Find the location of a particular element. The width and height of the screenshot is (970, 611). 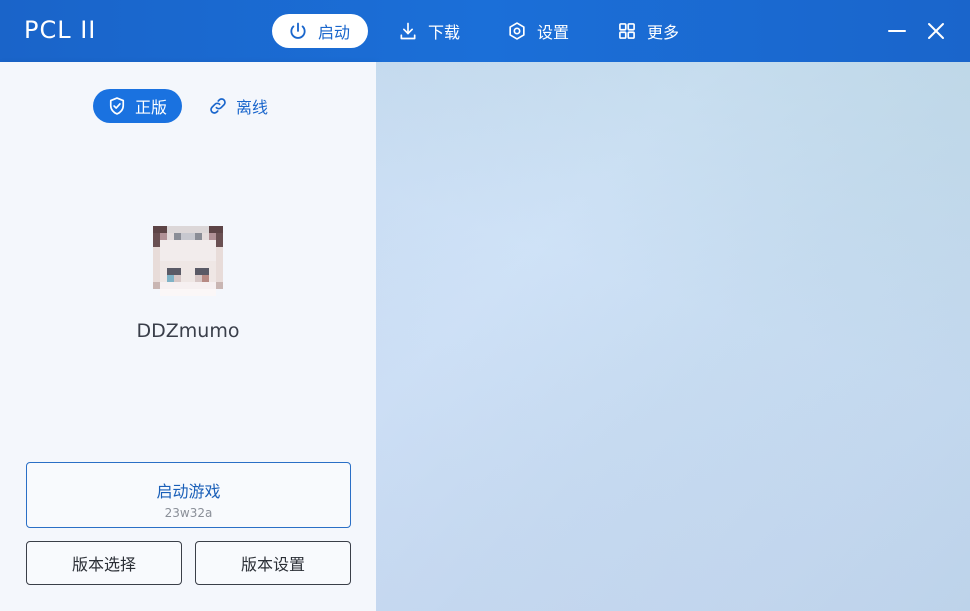

close-icon is located at coordinates (936, 31).